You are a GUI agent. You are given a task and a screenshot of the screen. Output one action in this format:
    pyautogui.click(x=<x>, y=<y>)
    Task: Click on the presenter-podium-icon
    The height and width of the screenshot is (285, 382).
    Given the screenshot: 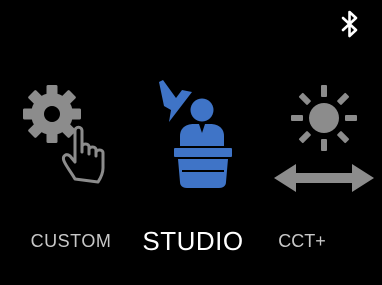 What is the action you would take?
    pyautogui.click(x=195, y=134)
    